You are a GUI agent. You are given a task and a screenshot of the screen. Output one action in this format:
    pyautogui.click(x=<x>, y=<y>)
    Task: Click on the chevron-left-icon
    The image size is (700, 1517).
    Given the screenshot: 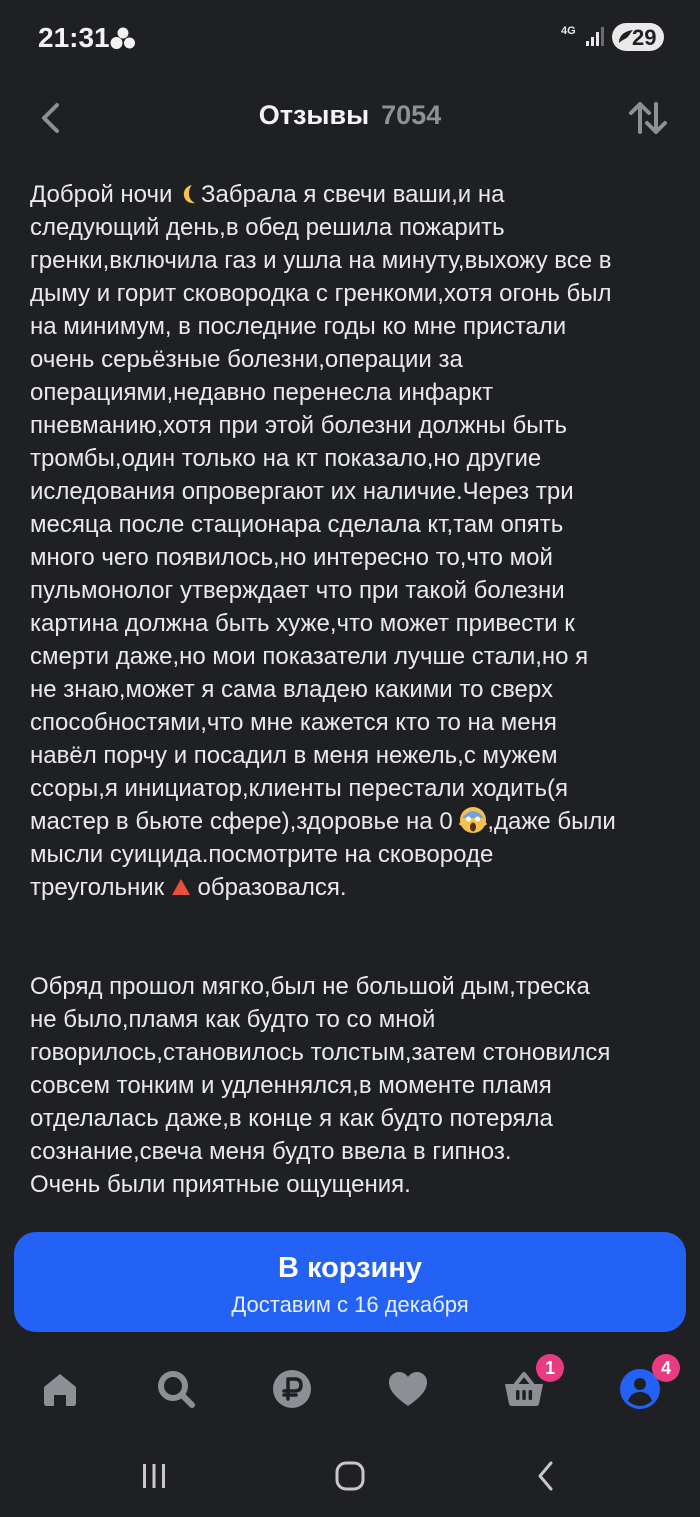 What is the action you would take?
    pyautogui.click(x=545, y=1476)
    